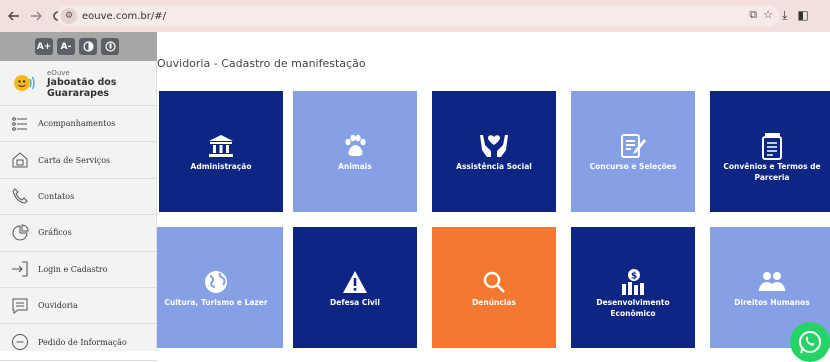 This screenshot has width=830, height=362. I want to click on vlibras-button, so click(110, 46).